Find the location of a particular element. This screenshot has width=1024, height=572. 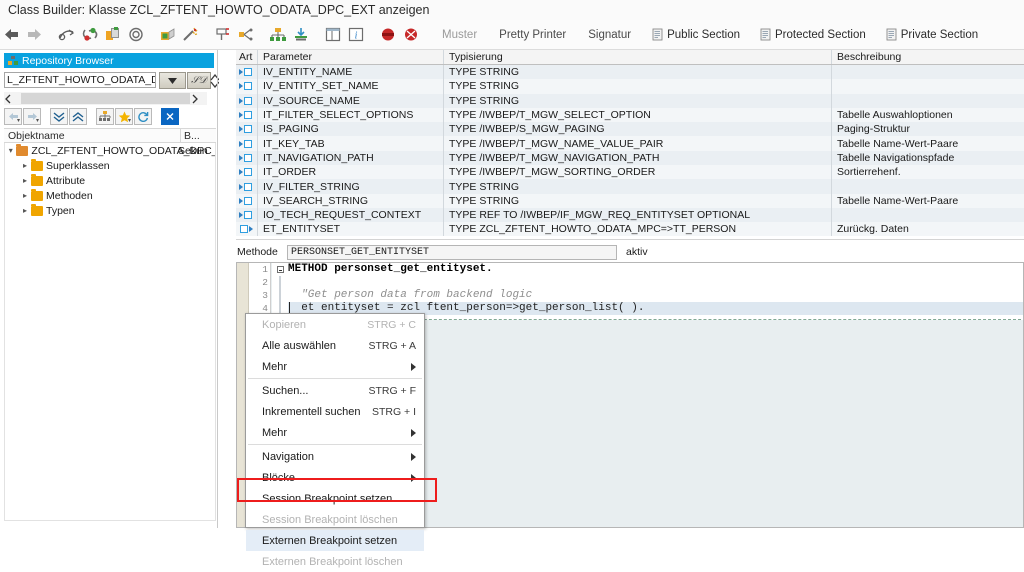

method-name-field: PERSONSET_GET_ENTITYSET is located at coordinates (452, 252).